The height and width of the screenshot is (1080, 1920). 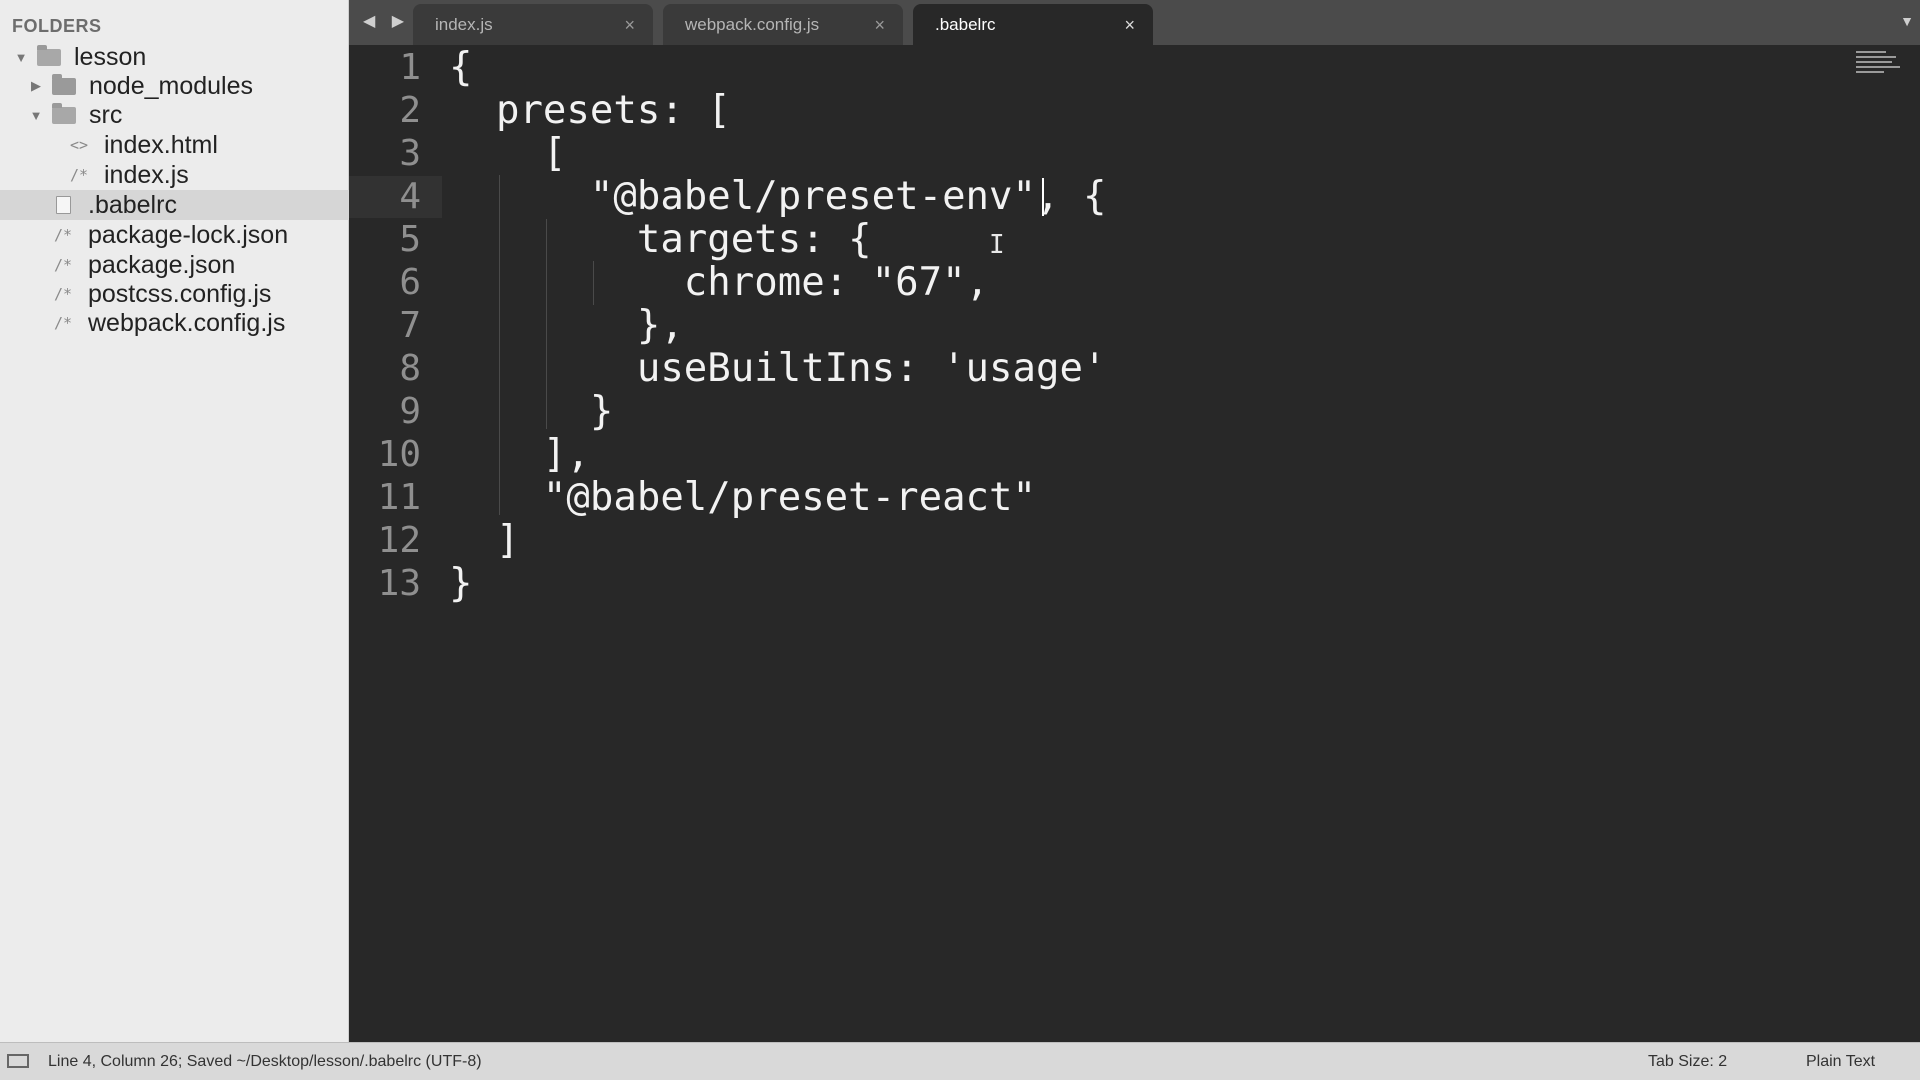 What do you see at coordinates (57, 26) in the screenshot?
I see `folders-header: FOLDERS` at bounding box center [57, 26].